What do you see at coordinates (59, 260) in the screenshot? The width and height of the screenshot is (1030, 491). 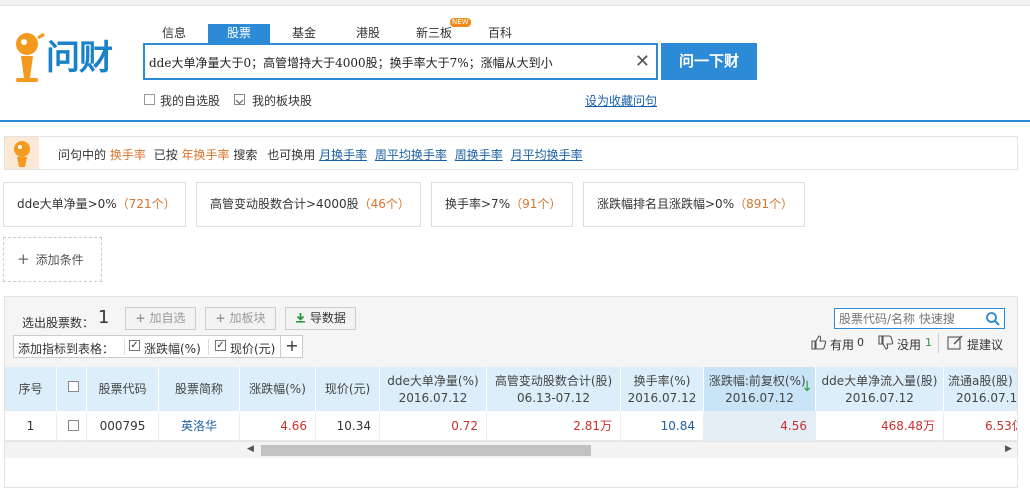 I see `add-condition-label: 添加条件` at bounding box center [59, 260].